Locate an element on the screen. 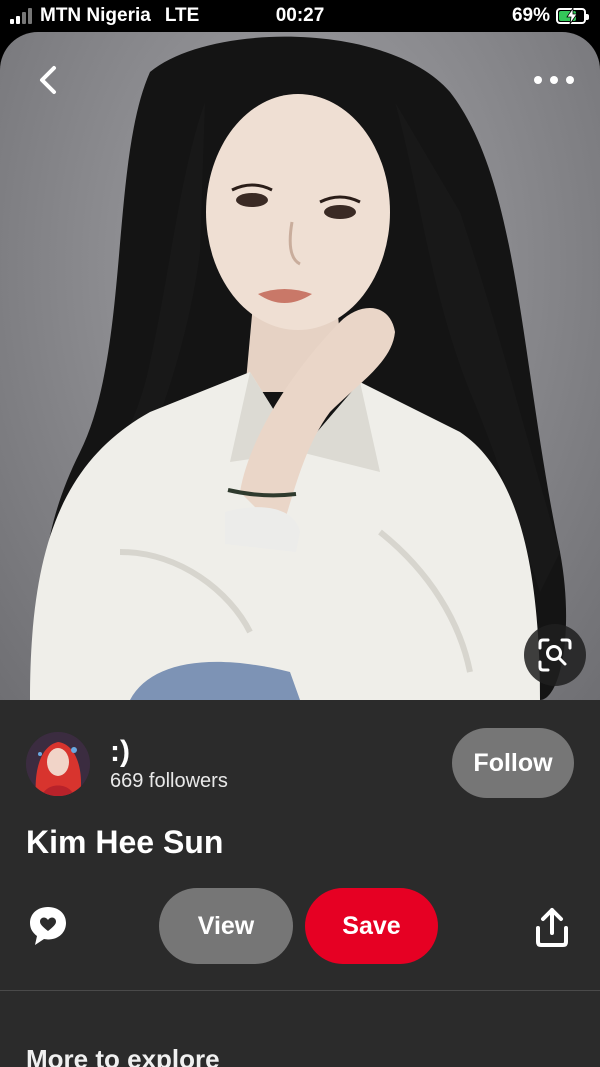 This screenshot has height=1067, width=600. more-dots-icon is located at coordinates (554, 80).